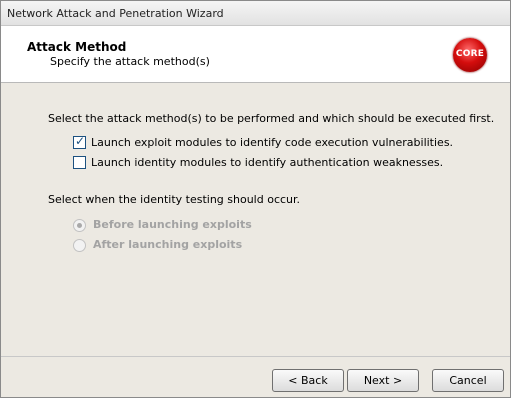 The width and height of the screenshot is (511, 398). I want to click on back-button: < Back, so click(308, 380).